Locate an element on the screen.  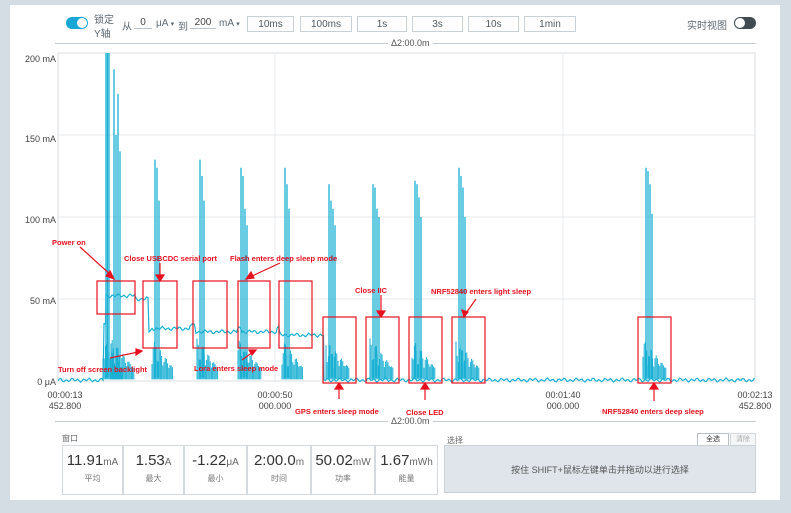
stat-min: -1.22μA 最小 is located at coordinates (215, 470).